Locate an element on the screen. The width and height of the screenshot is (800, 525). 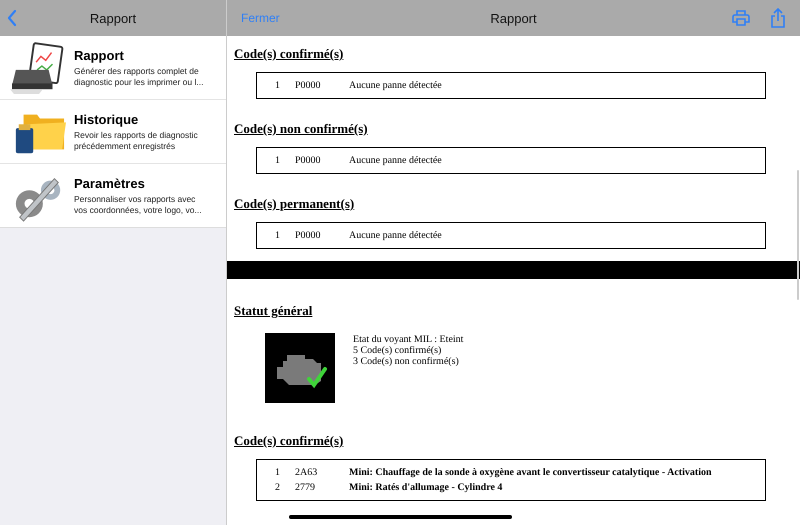
fault-description: Mini: Chauffage de la sonde à oxygène avant le convertisseur catalytique - Activation is located at coordinates (530, 472).